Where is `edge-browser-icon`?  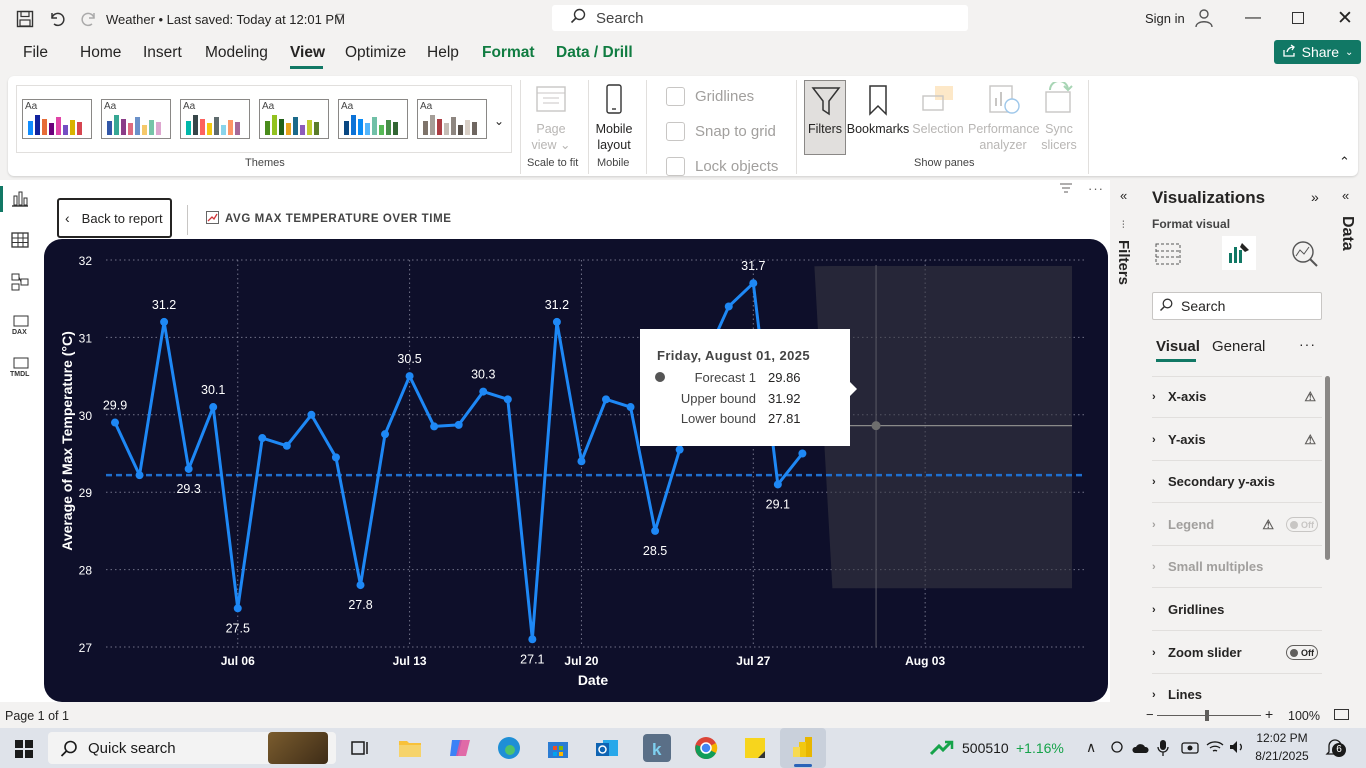
edge-browser-icon is located at coordinates (509, 748).